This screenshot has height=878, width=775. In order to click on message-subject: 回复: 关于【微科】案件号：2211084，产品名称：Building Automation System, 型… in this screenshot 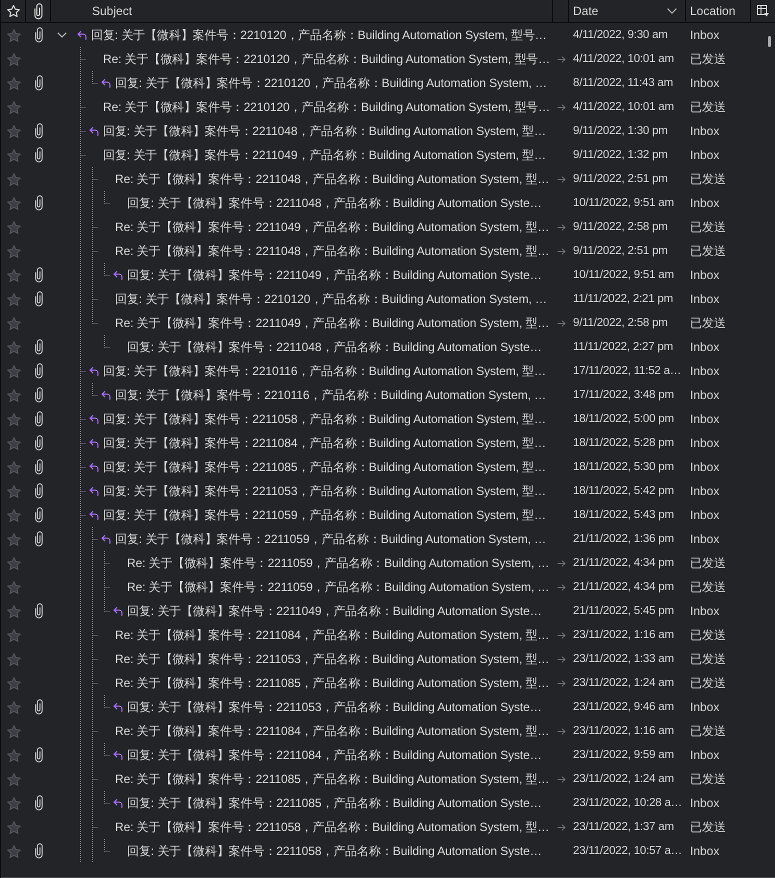, I will do `click(324, 443)`.